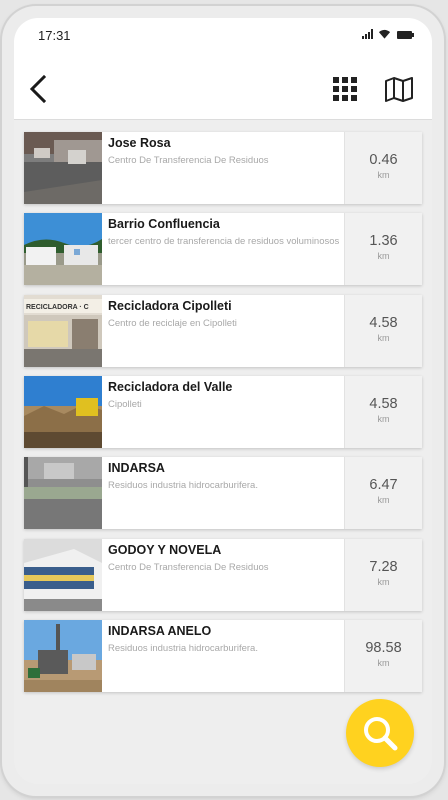  Describe the element at coordinates (405, 35) in the screenshot. I see `battery-icon` at that location.